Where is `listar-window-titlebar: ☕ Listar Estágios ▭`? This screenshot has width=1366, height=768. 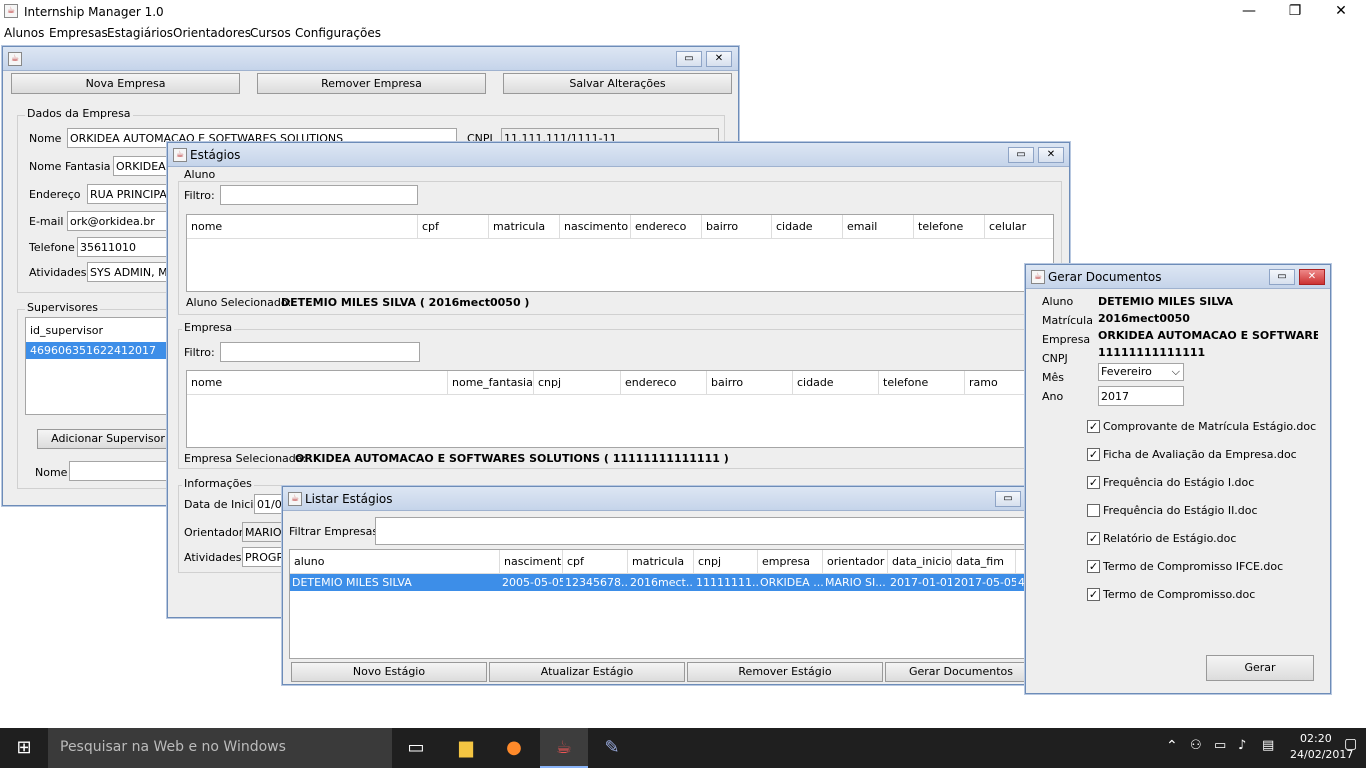
listar-window-titlebar: ☕ Listar Estágios ▭ is located at coordinates (662, 499).